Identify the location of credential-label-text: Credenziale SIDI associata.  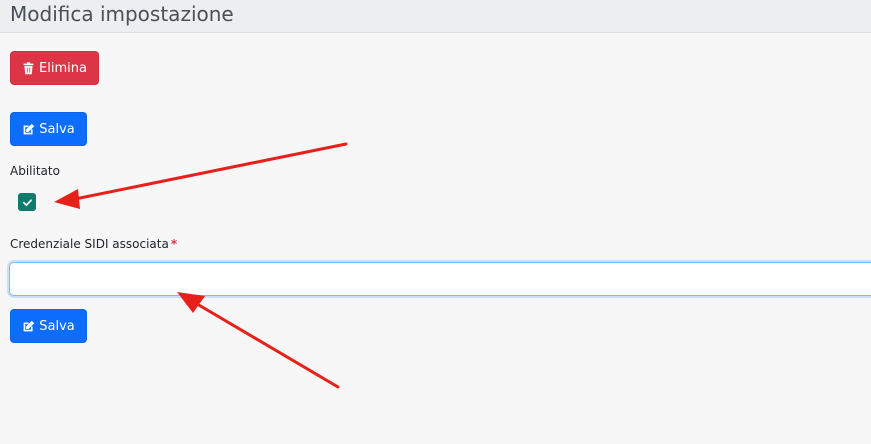
(89, 244).